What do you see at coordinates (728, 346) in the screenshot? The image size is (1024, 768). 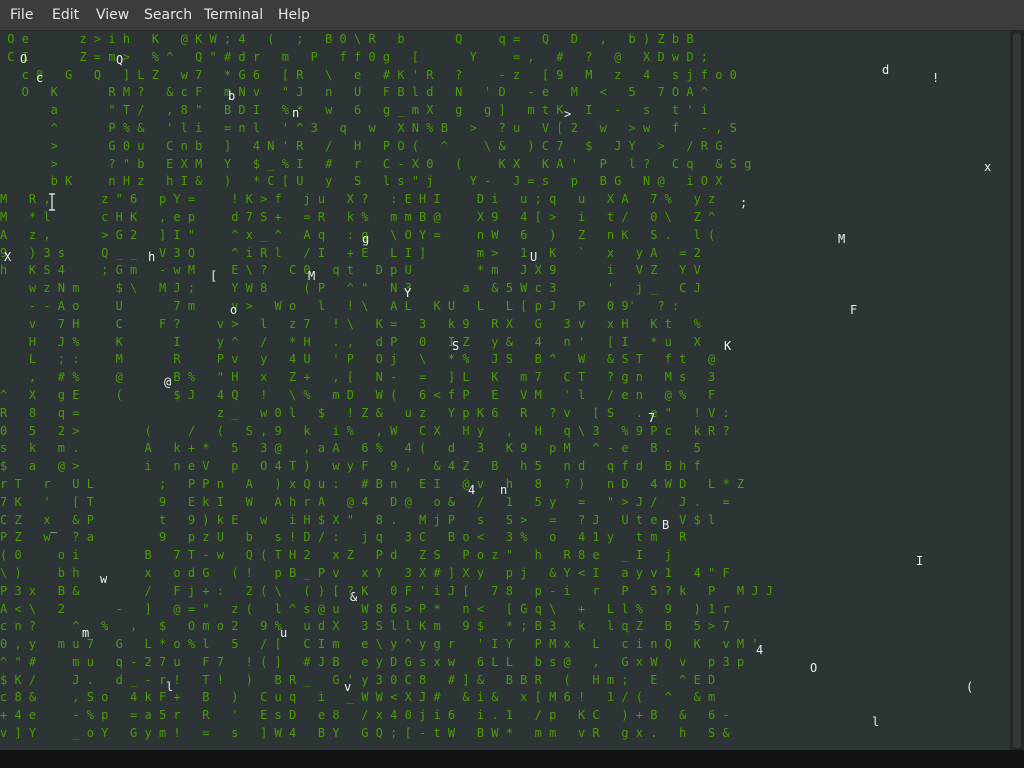 I see `highlight-char: K` at bounding box center [728, 346].